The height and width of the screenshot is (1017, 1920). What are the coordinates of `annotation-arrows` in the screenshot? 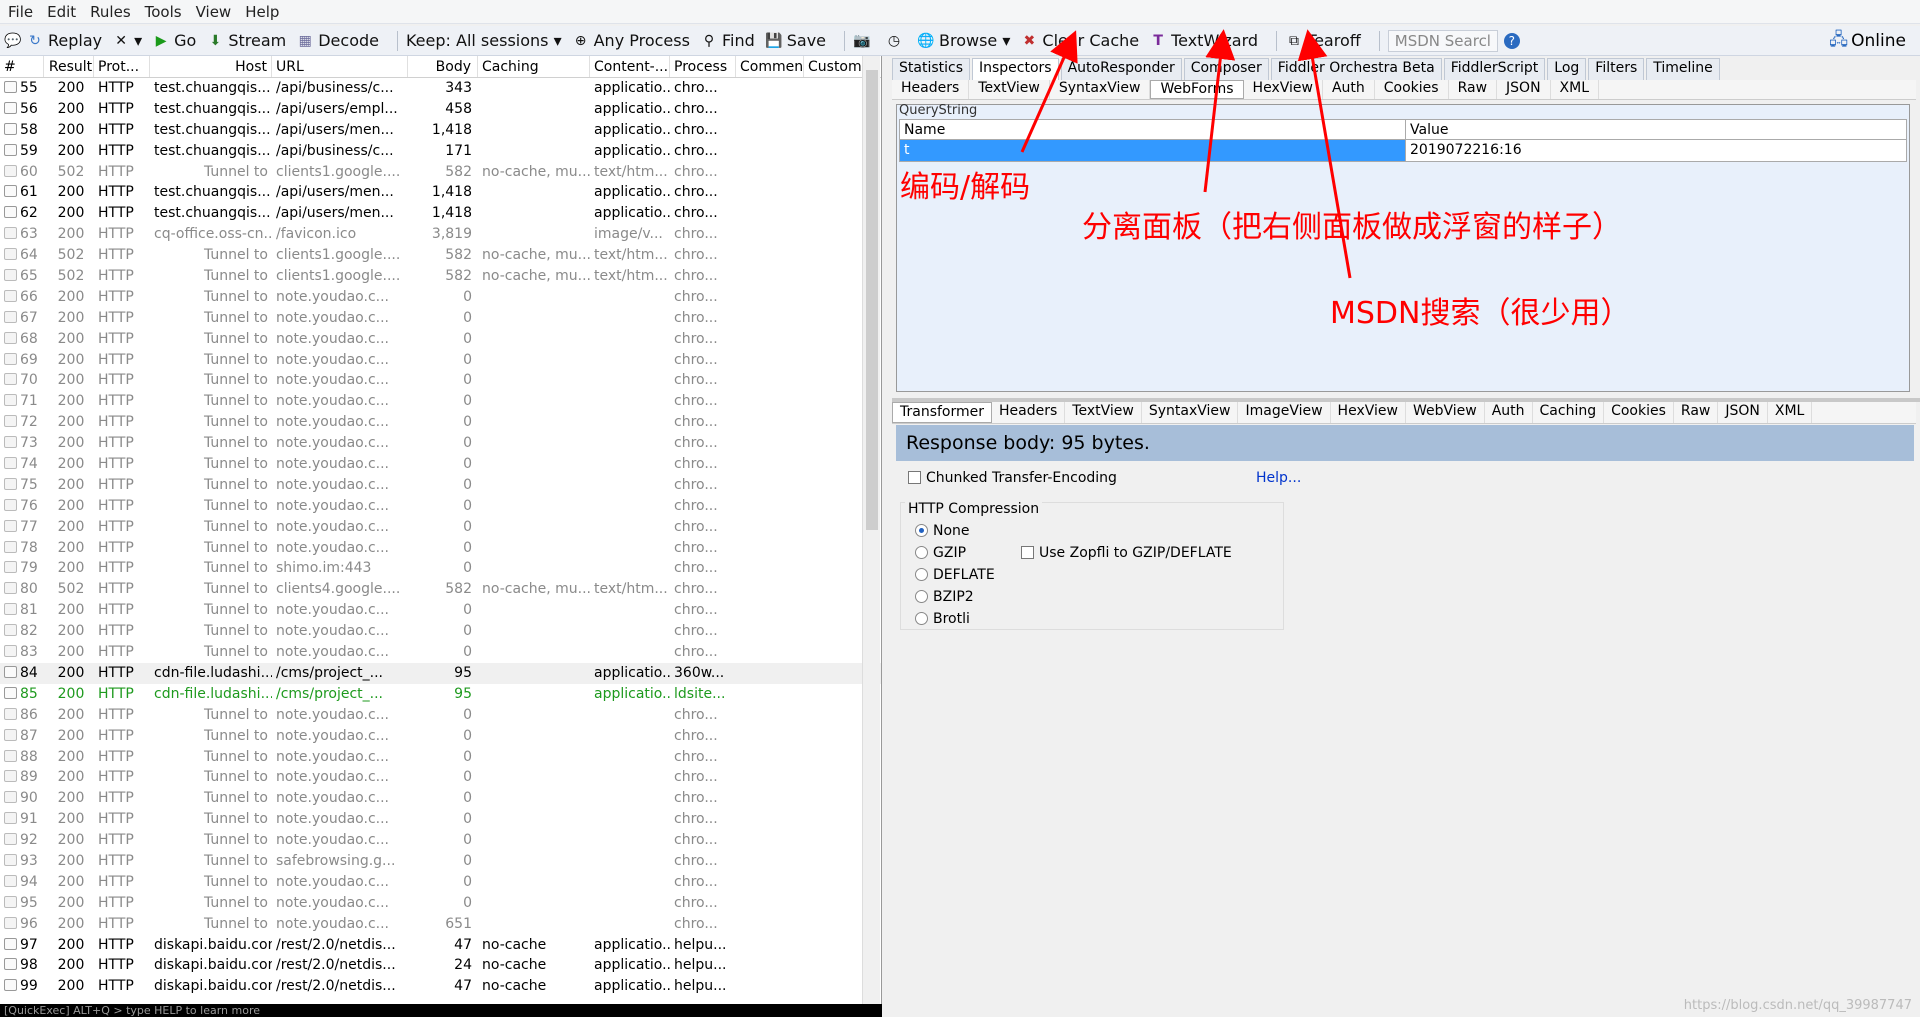 It's located at (1186, 154).